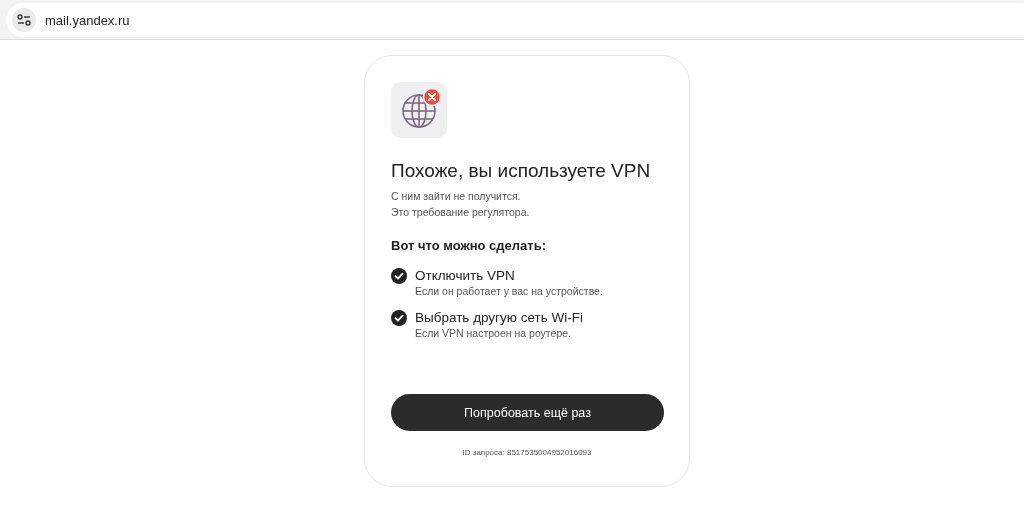 The width and height of the screenshot is (1024, 512). I want to click on description-text: С ним зайти не получится., so click(456, 196).